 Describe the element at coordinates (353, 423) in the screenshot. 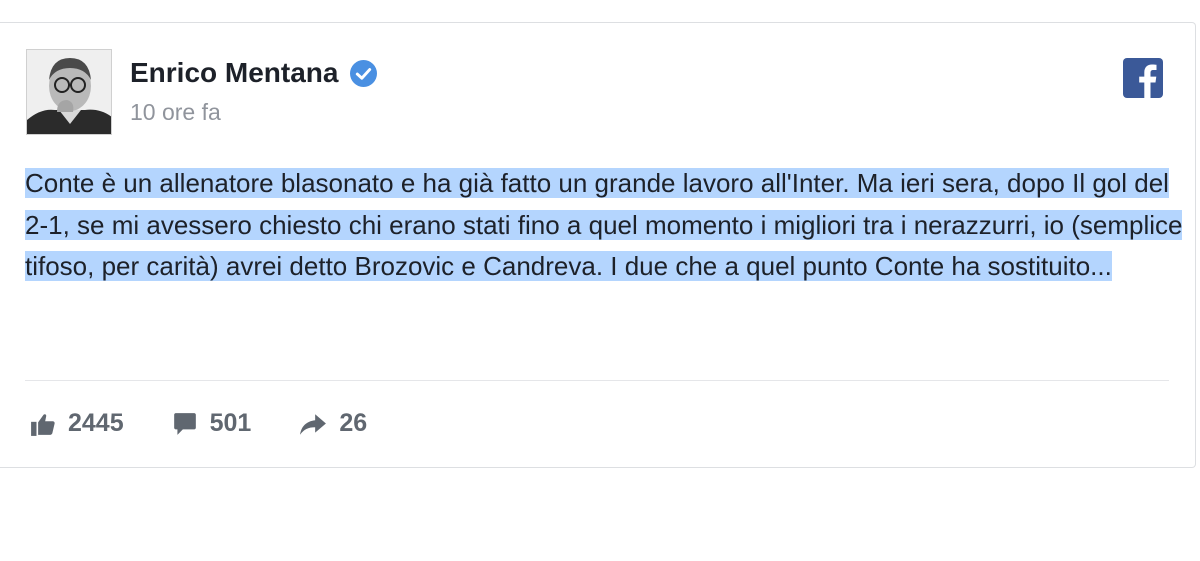

I see `share-count: 26` at that location.